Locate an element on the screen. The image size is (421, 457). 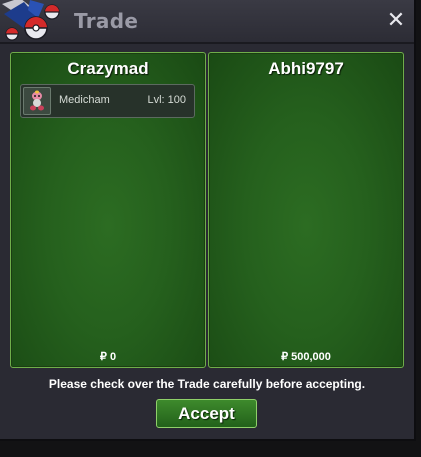
my-money-offer: ₽ 0 is located at coordinates (108, 357).